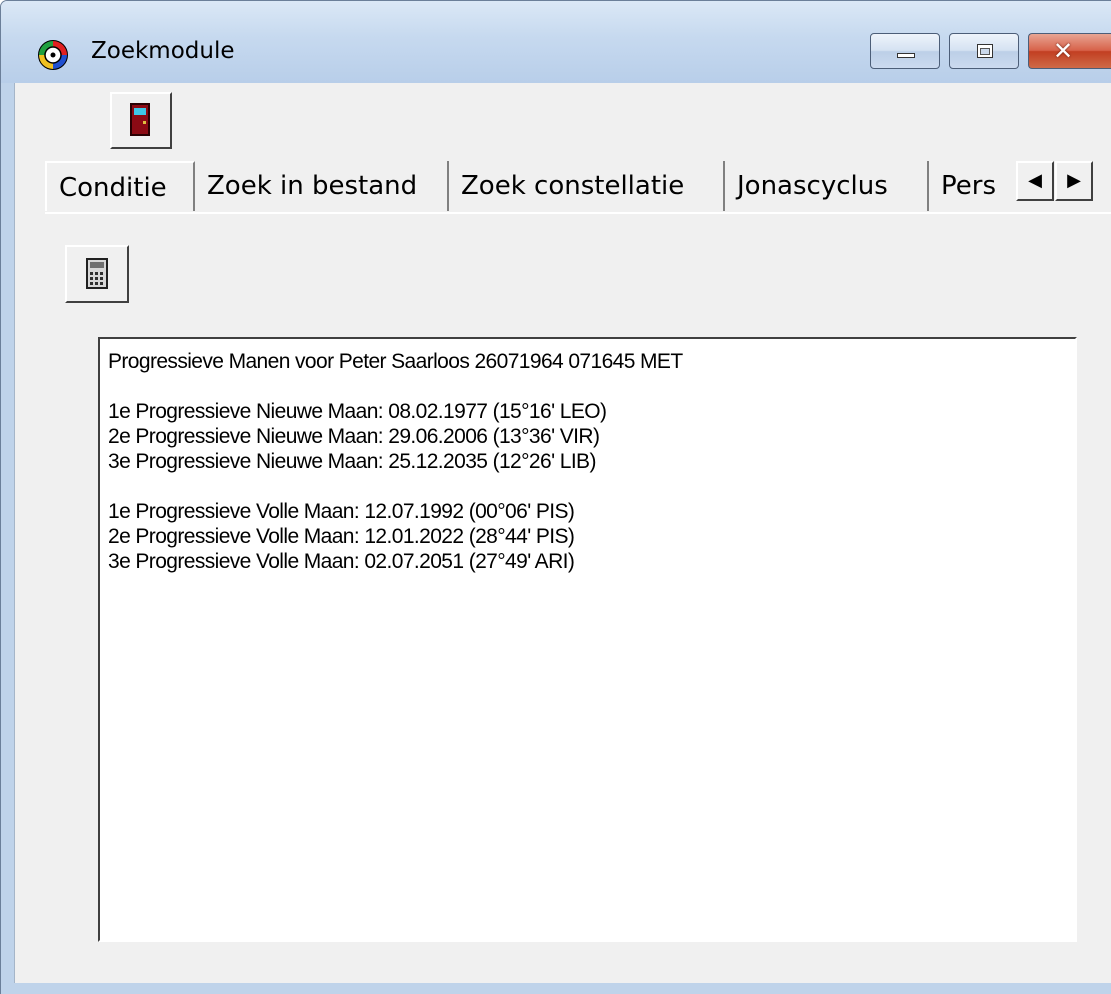 This screenshot has height=994, width=1111. I want to click on tab-scroll-right-button: ▶, so click(1074, 181).